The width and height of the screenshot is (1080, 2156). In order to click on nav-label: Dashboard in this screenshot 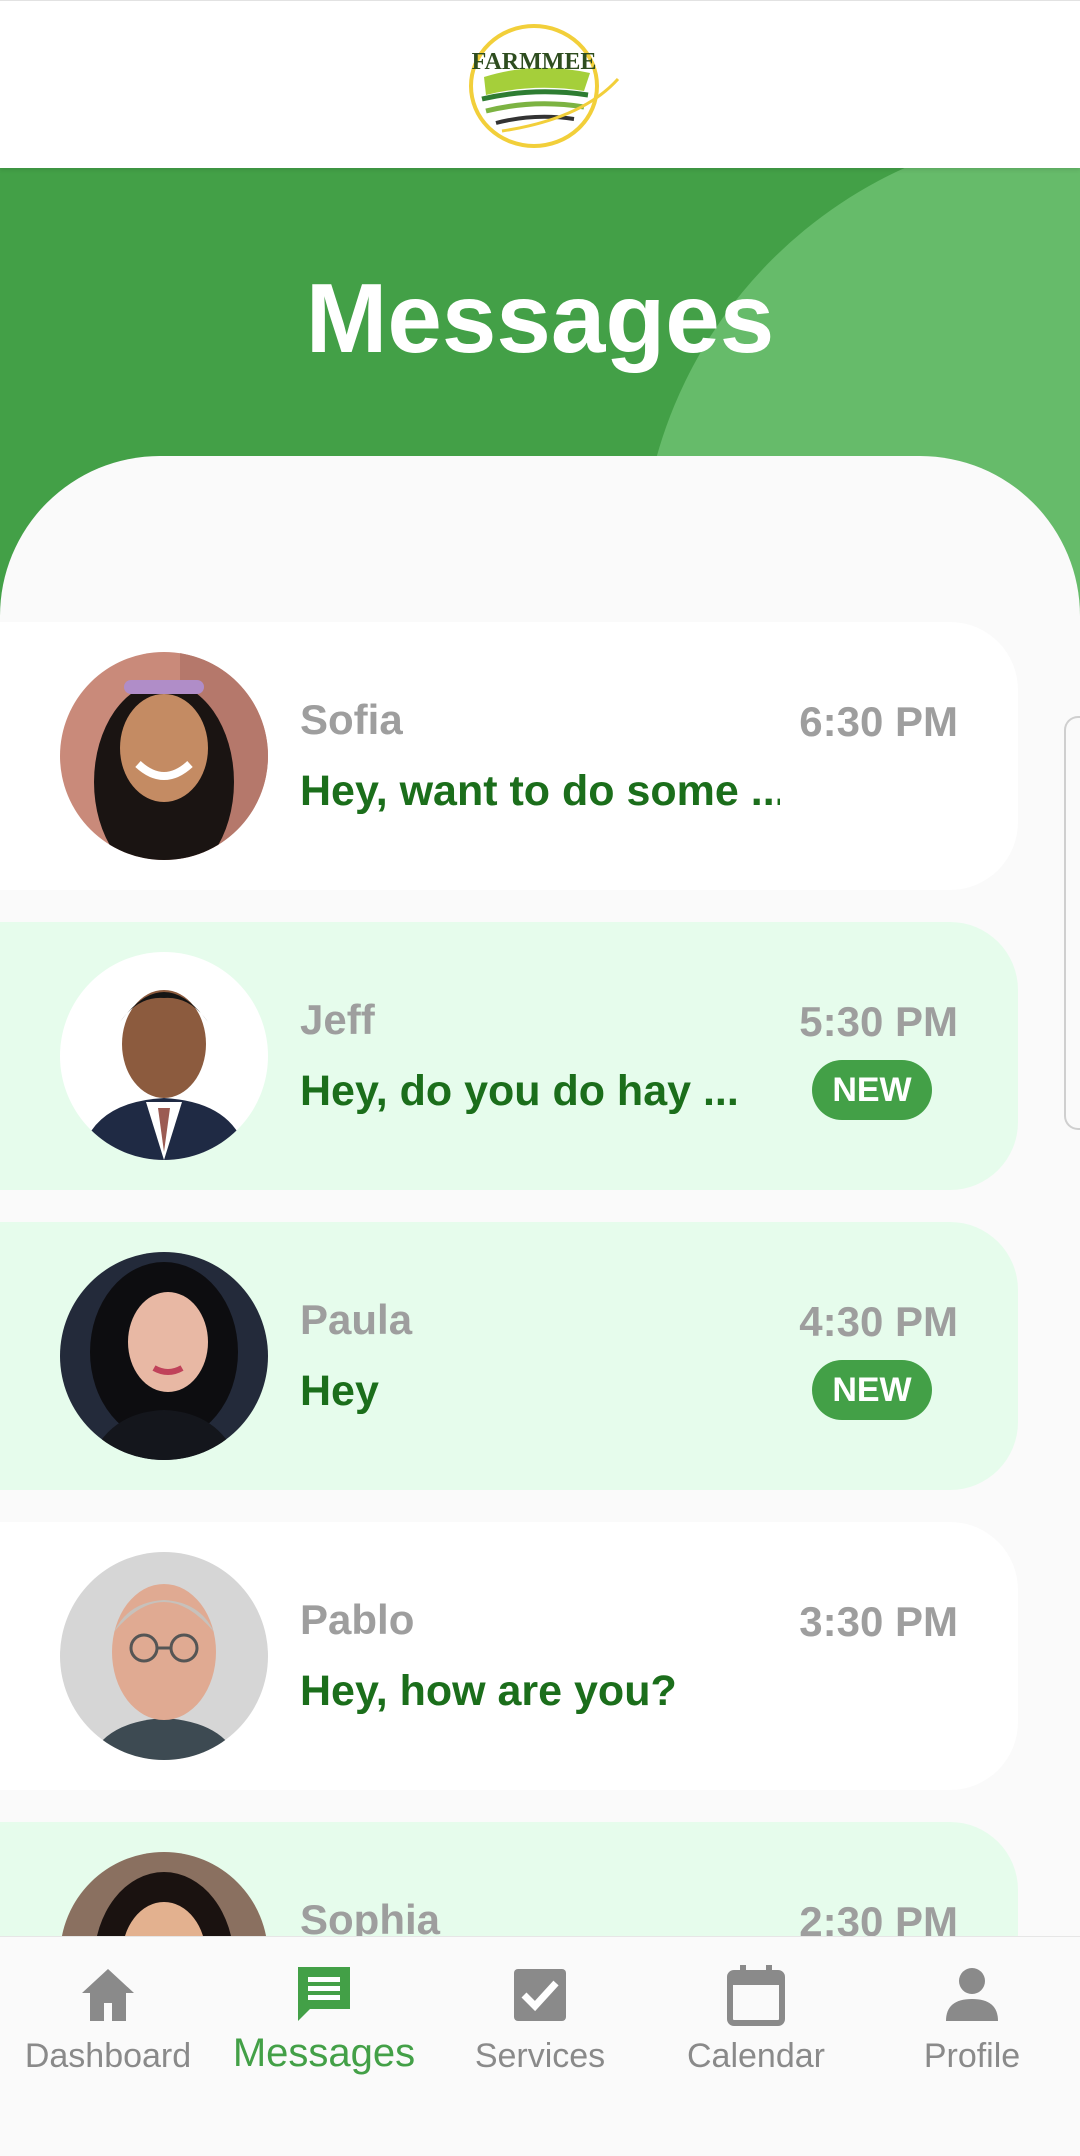, I will do `click(108, 2056)`.